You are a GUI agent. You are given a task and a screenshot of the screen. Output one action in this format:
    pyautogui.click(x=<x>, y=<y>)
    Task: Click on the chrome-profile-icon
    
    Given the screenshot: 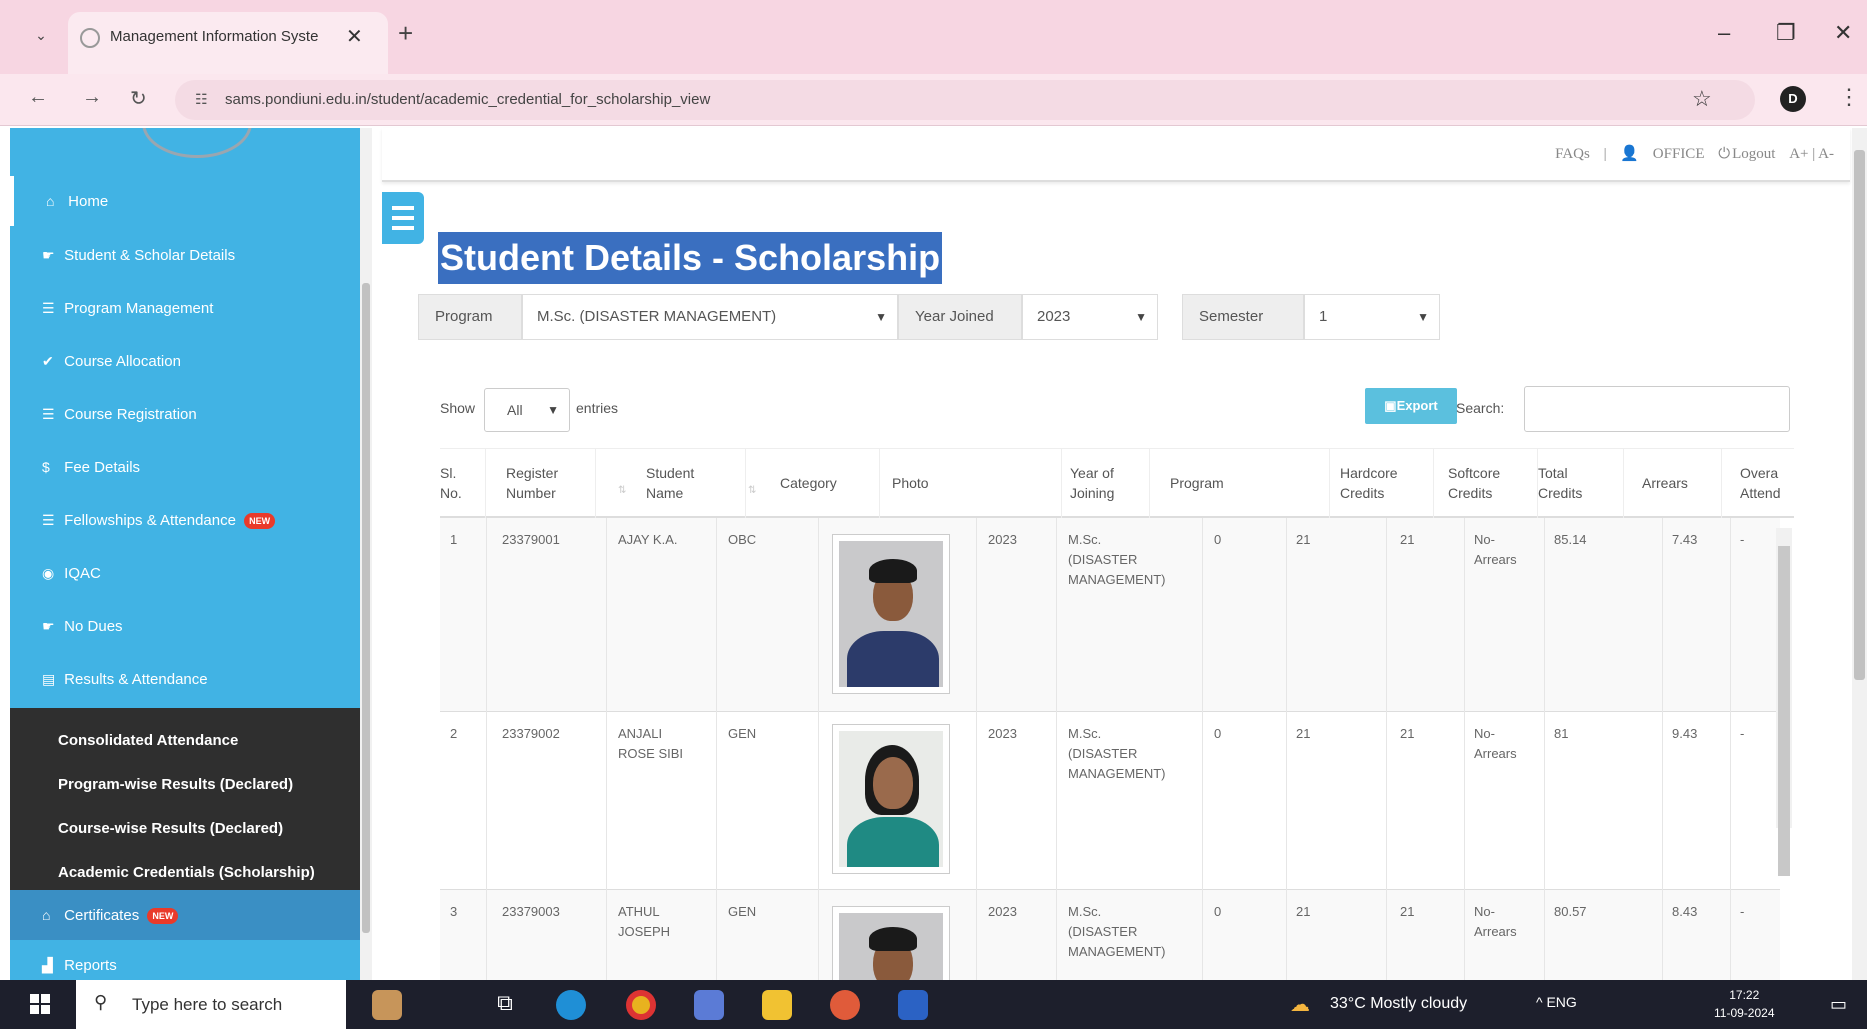 What is the action you would take?
    pyautogui.click(x=845, y=1005)
    